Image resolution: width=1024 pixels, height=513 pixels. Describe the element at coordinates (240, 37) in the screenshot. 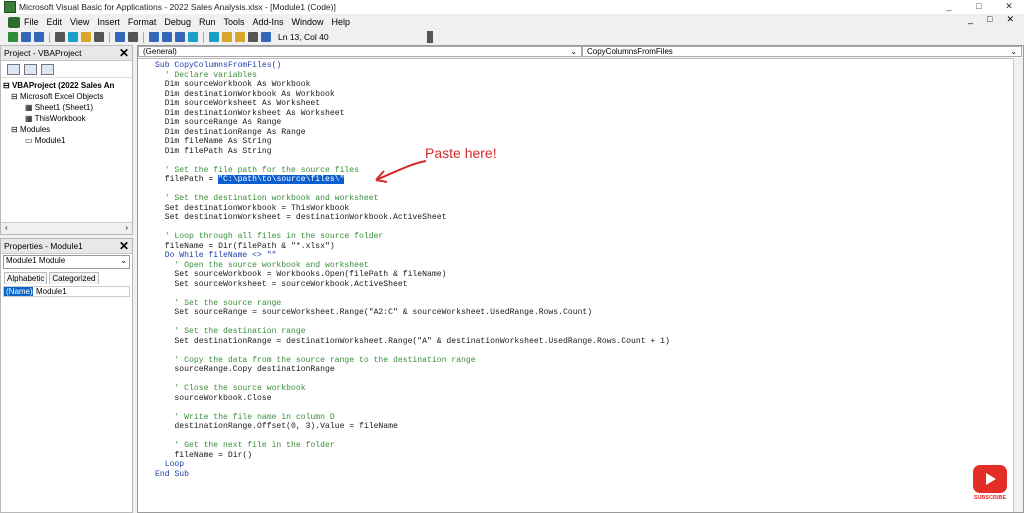

I see `object-browser-icon` at that location.